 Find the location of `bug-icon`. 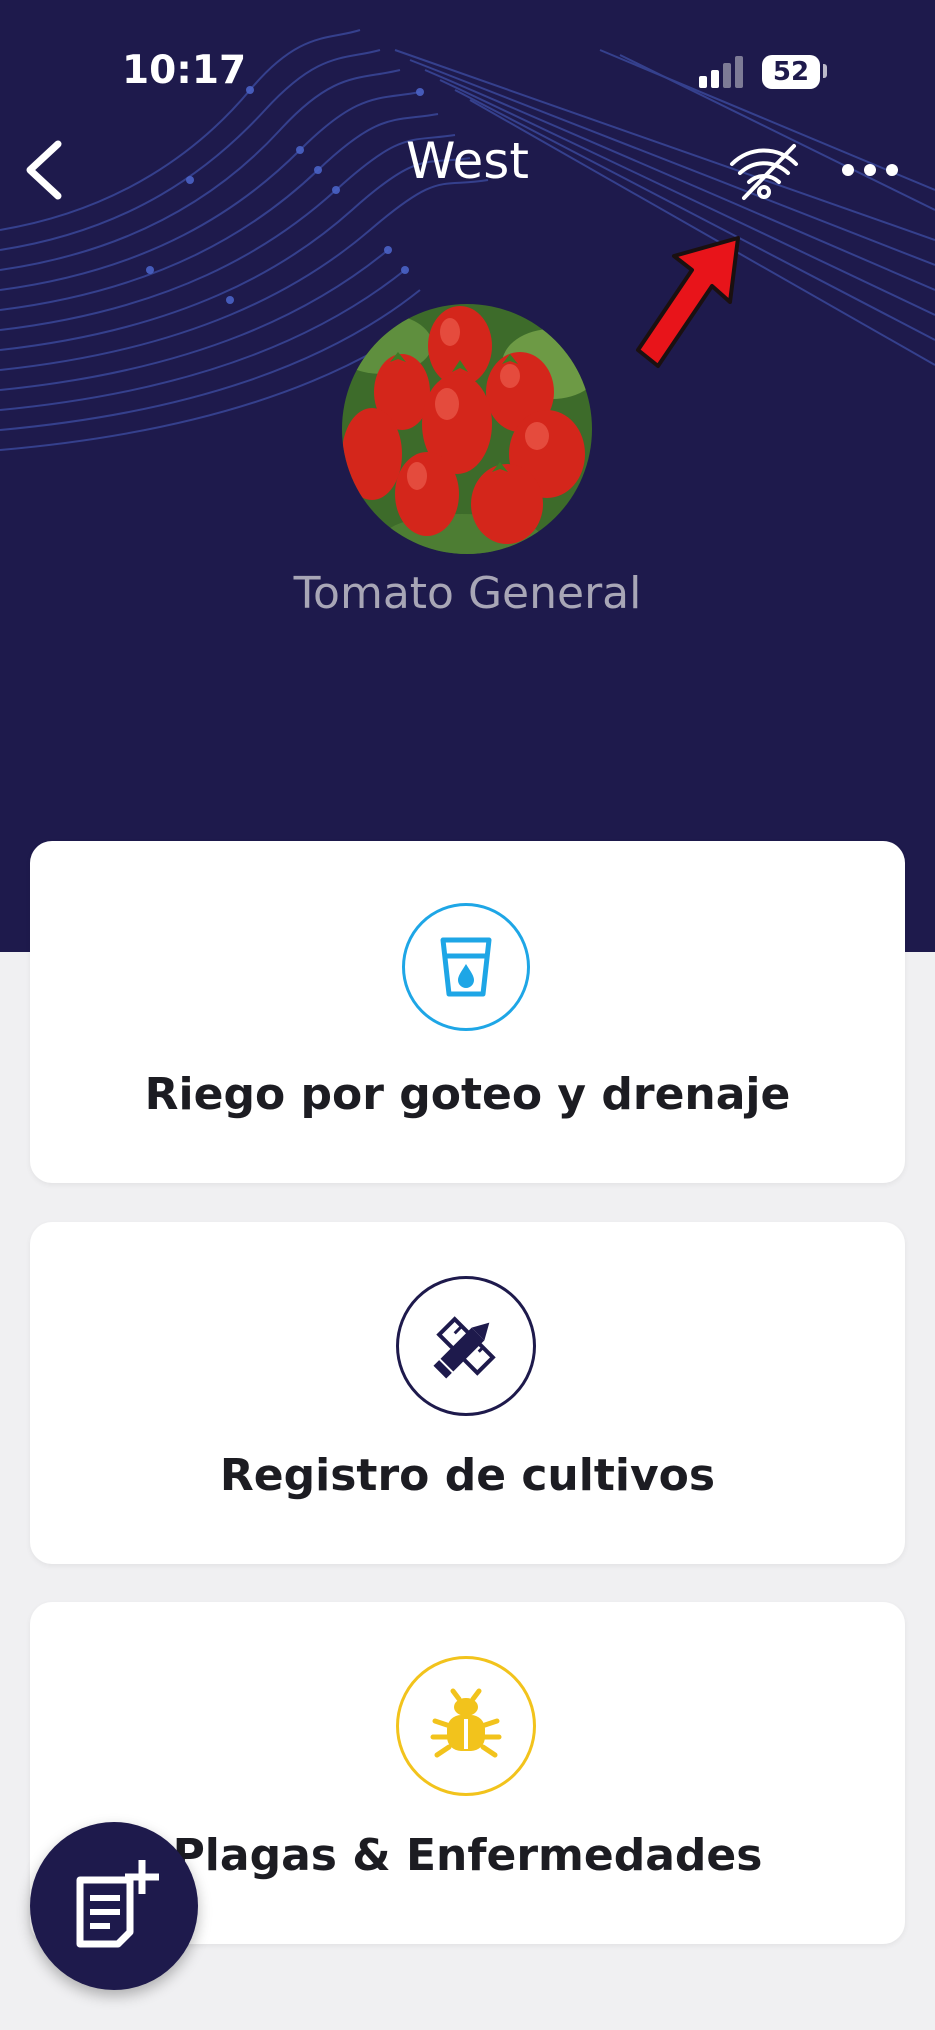

bug-icon is located at coordinates (466, 1723).